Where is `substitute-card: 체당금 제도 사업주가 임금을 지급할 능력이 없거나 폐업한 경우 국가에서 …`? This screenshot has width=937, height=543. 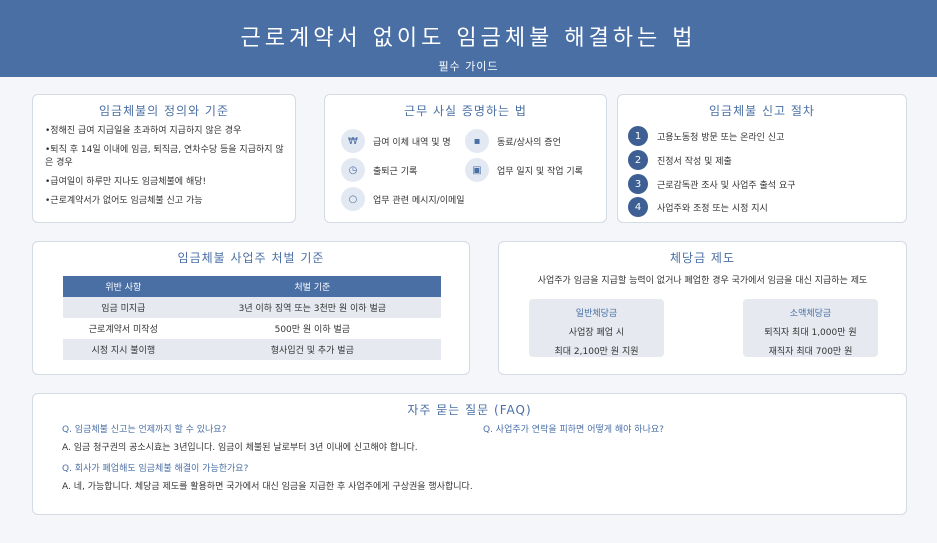
substitute-card: 체당금 제도 사업주가 임금을 지급할 능력이 없거나 폐업한 경우 국가에서 … is located at coordinates (702, 308).